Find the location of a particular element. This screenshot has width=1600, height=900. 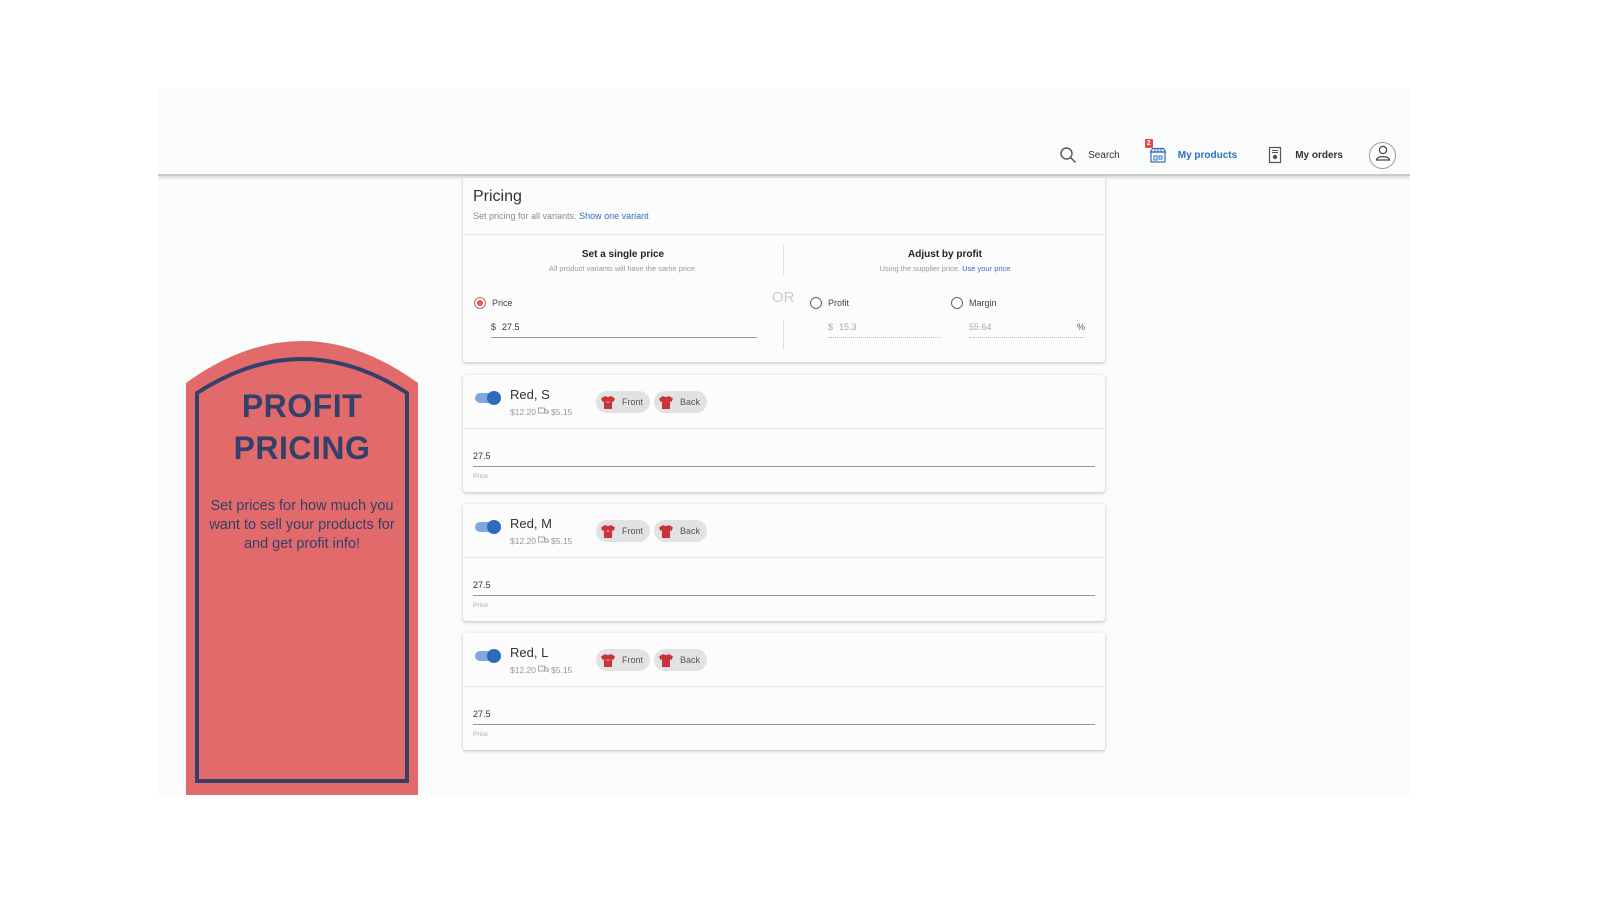

profit-currency-prefix: $ is located at coordinates (831, 327).